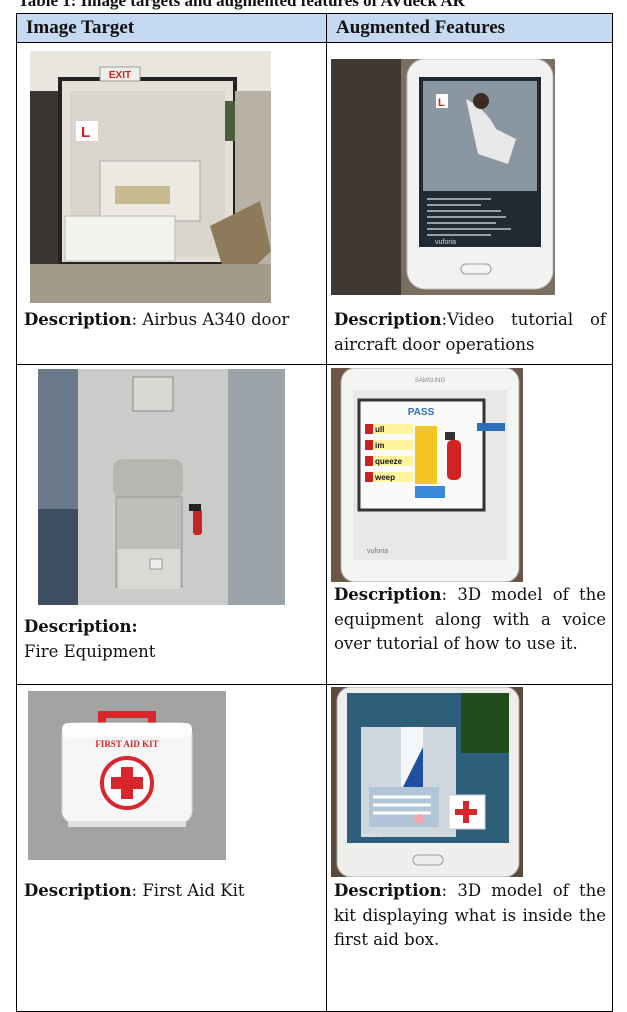  What do you see at coordinates (443, 177) in the screenshot?
I see `door-tutorial-phone-photo: L vuforia` at bounding box center [443, 177].